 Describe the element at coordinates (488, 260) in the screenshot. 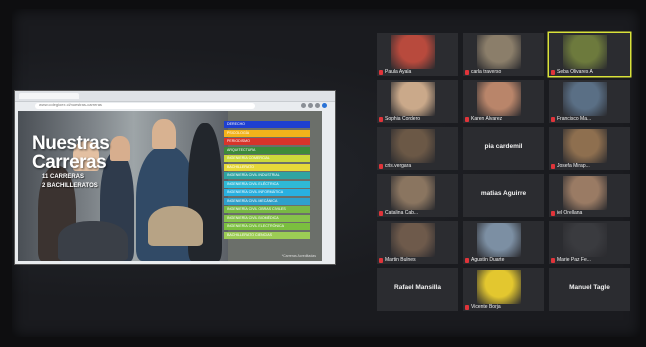

I see `participant-name-label: Agustín Duarte` at that location.